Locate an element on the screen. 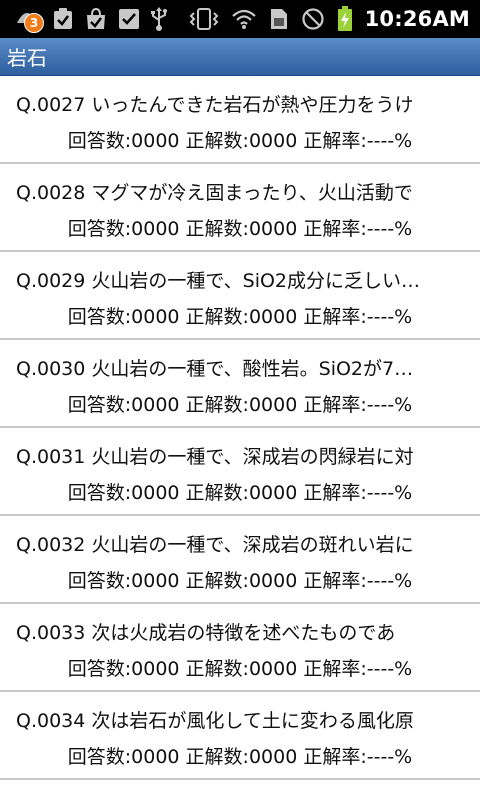  status-left-icons: 3 is located at coordinates (91, 19).